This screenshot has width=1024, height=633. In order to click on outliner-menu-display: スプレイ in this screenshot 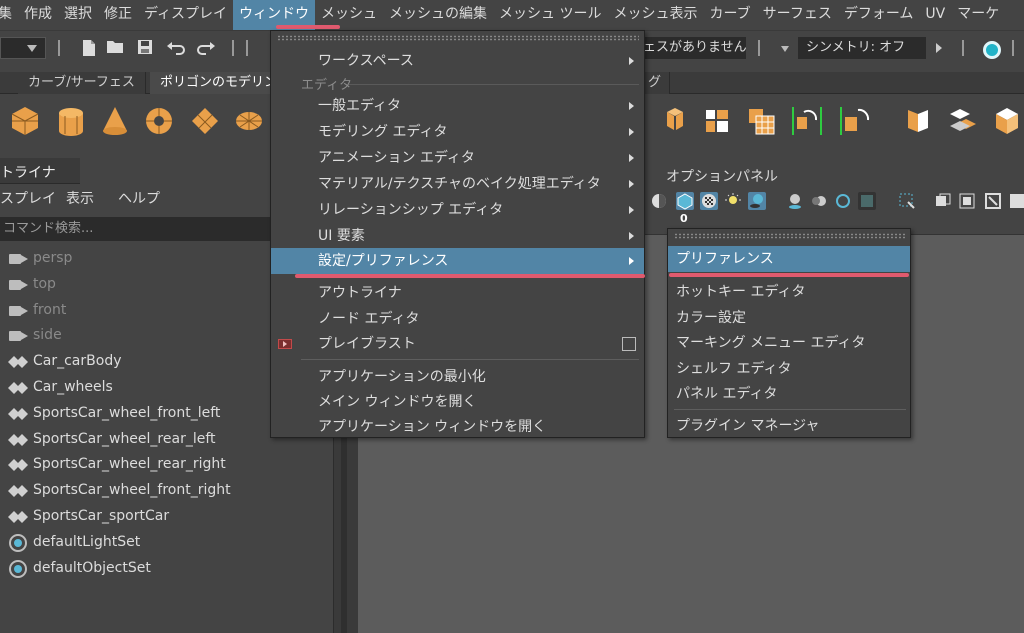, I will do `click(28, 198)`.